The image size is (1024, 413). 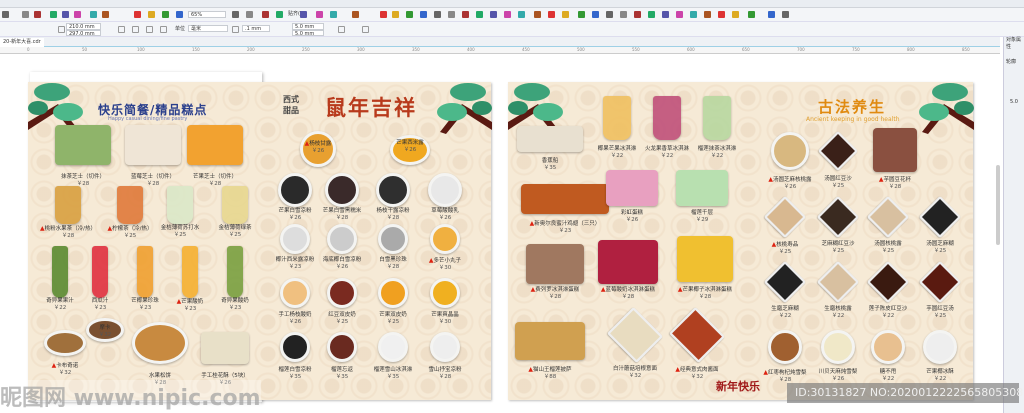 What do you see at coordinates (1011, 62) in the screenshot?
I see `outline-section: 轮廓` at bounding box center [1011, 62].